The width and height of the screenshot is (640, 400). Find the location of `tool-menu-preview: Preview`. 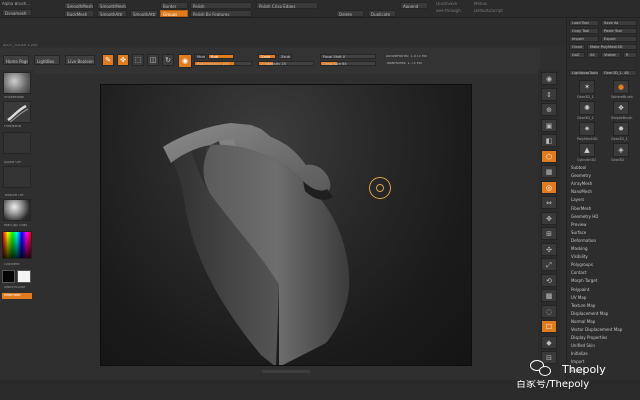

tool-menu-preview: Preview is located at coordinates (602, 225).